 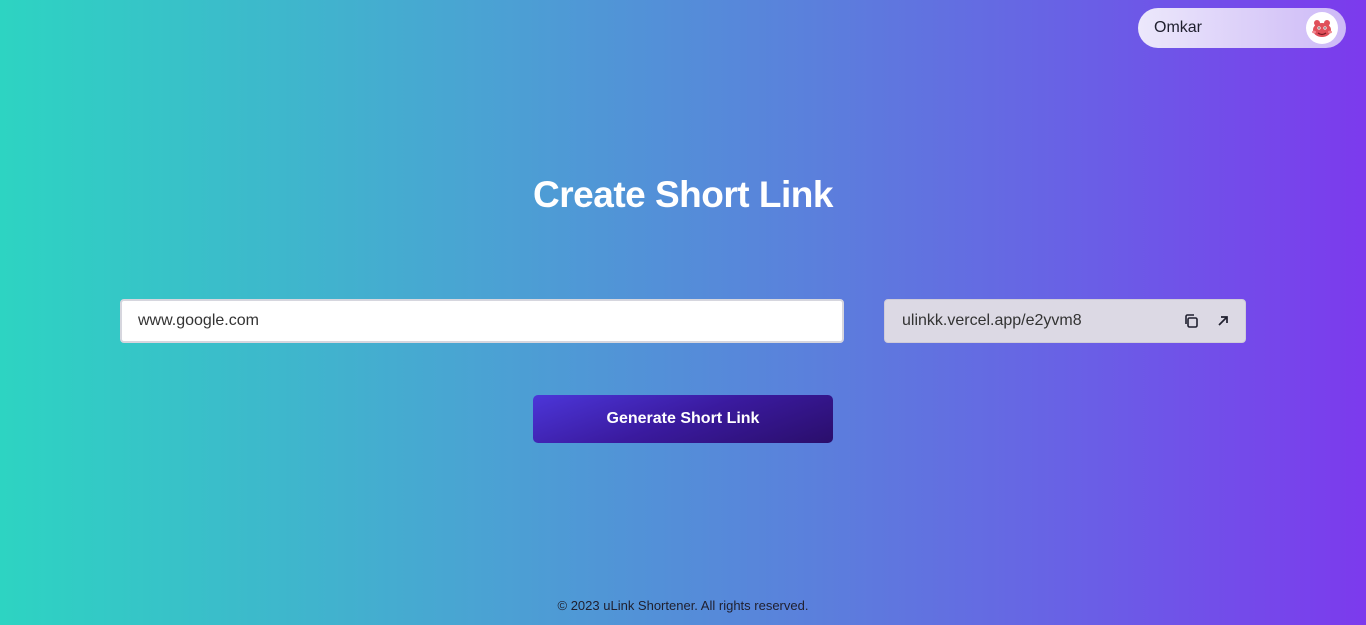 I want to click on open-link-button, so click(x=1223, y=321).